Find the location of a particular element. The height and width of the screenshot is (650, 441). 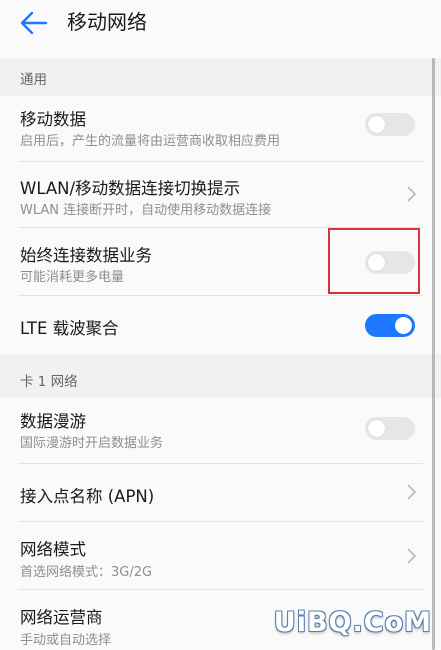

arrow-left-icon is located at coordinates (34, 23).